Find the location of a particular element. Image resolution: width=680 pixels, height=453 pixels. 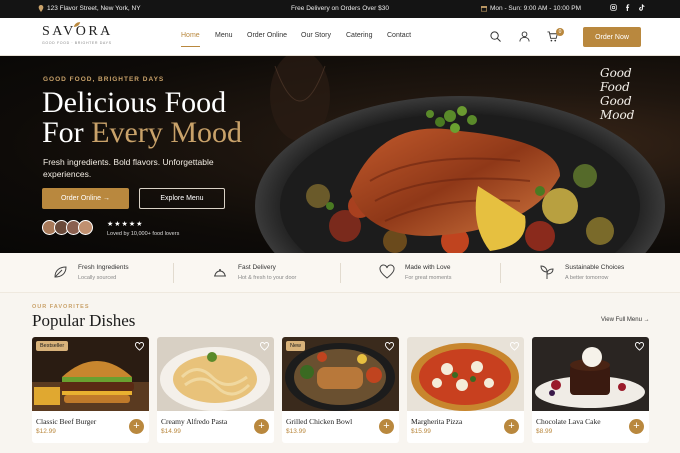

explore-menu-button: Explore Menu is located at coordinates (182, 198).